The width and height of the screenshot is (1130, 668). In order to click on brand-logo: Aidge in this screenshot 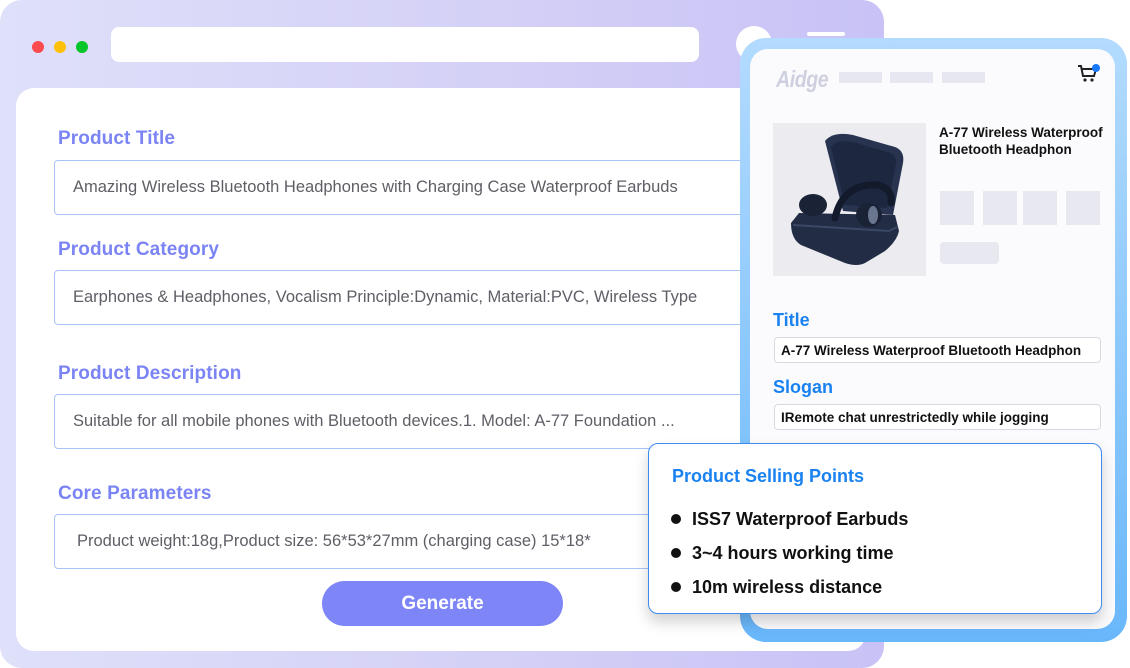, I will do `click(802, 79)`.